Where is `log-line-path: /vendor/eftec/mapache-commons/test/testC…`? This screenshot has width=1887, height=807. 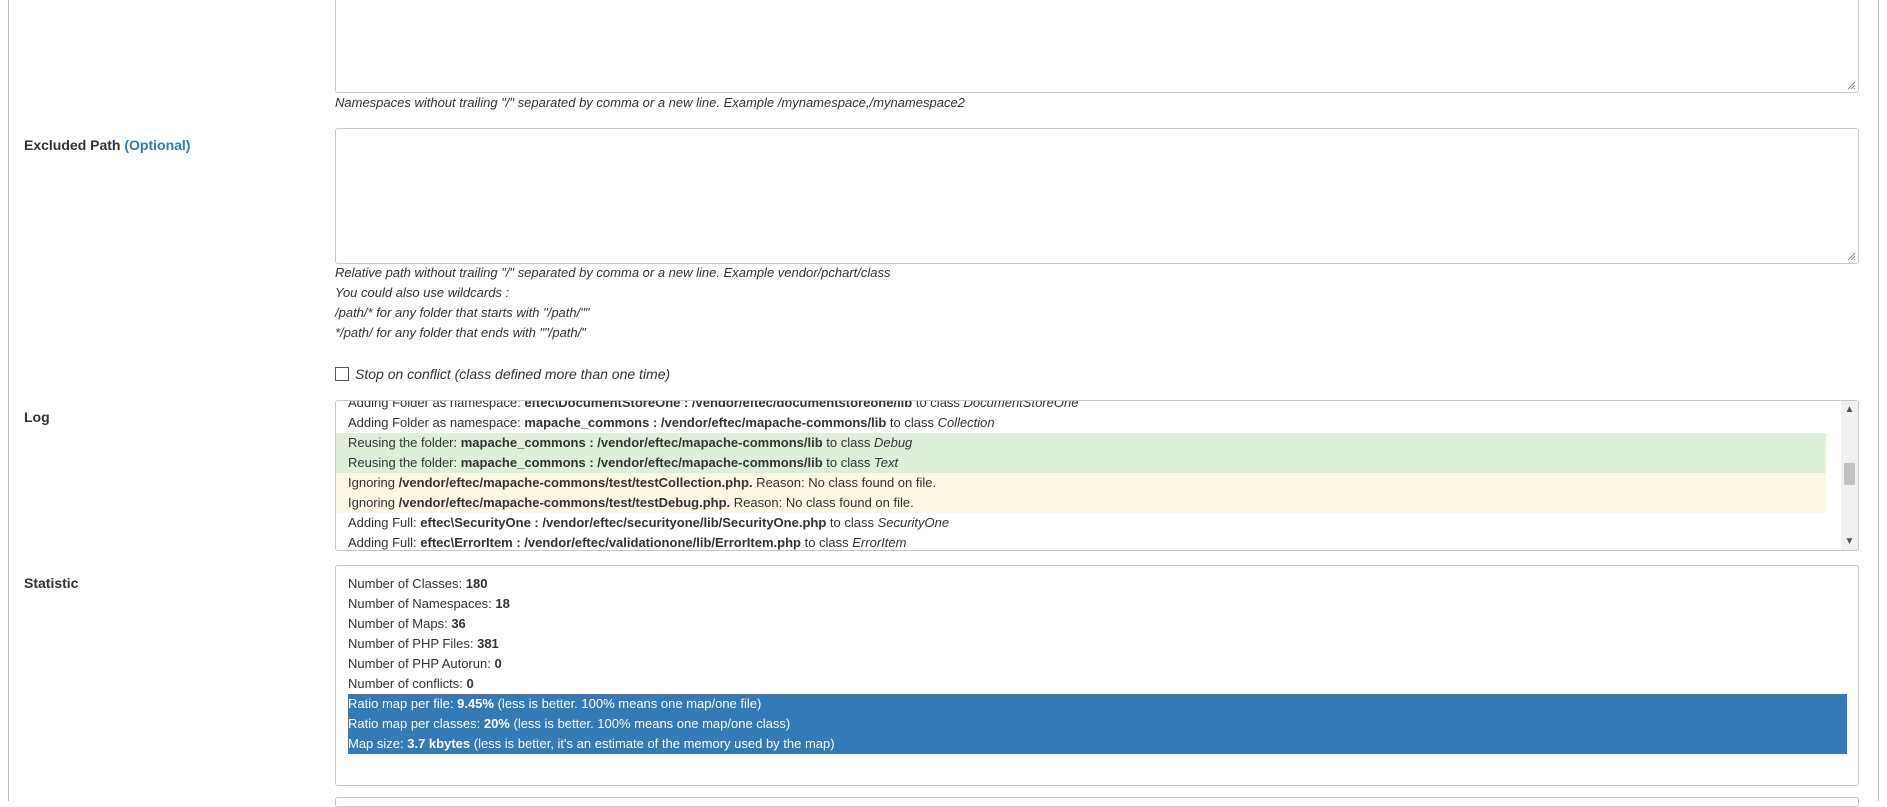 log-line-path: /vendor/eftec/mapache-commons/test/testC… is located at coordinates (575, 482).